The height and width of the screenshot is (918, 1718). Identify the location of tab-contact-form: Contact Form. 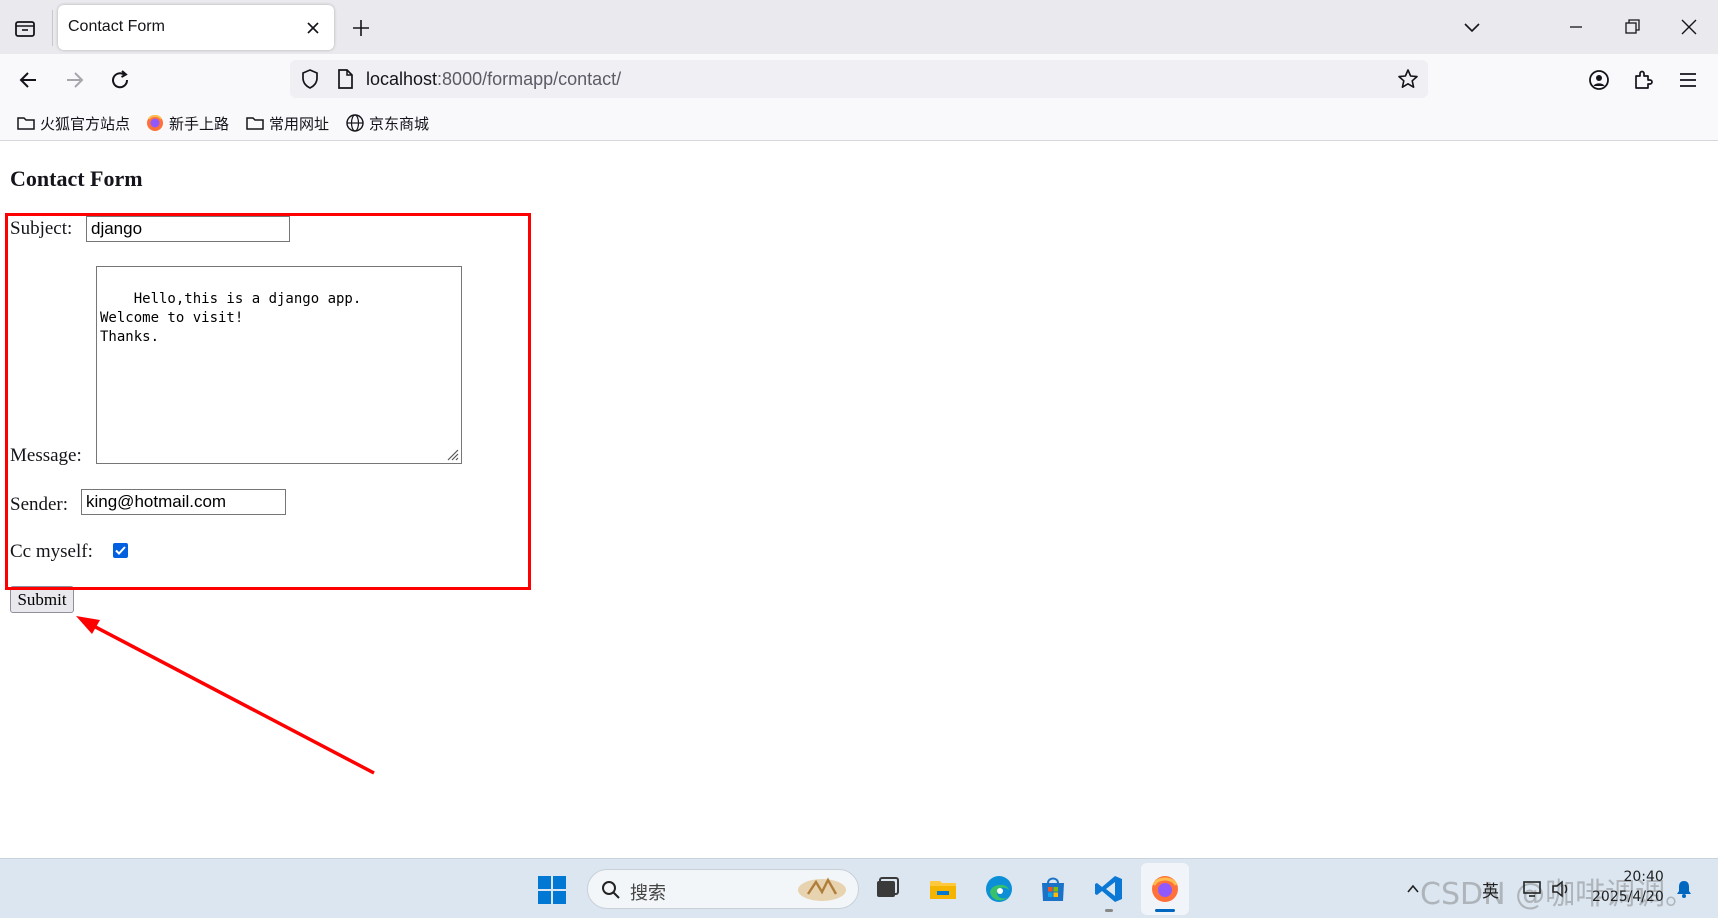
(196, 27).